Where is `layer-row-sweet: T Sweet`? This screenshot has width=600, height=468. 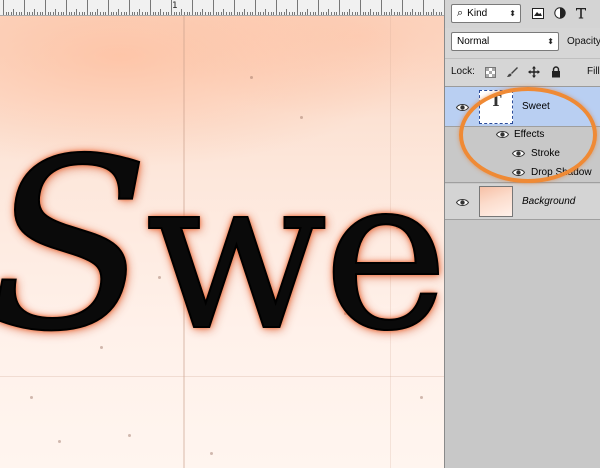 layer-row-sweet: T Sweet is located at coordinates (522, 107).